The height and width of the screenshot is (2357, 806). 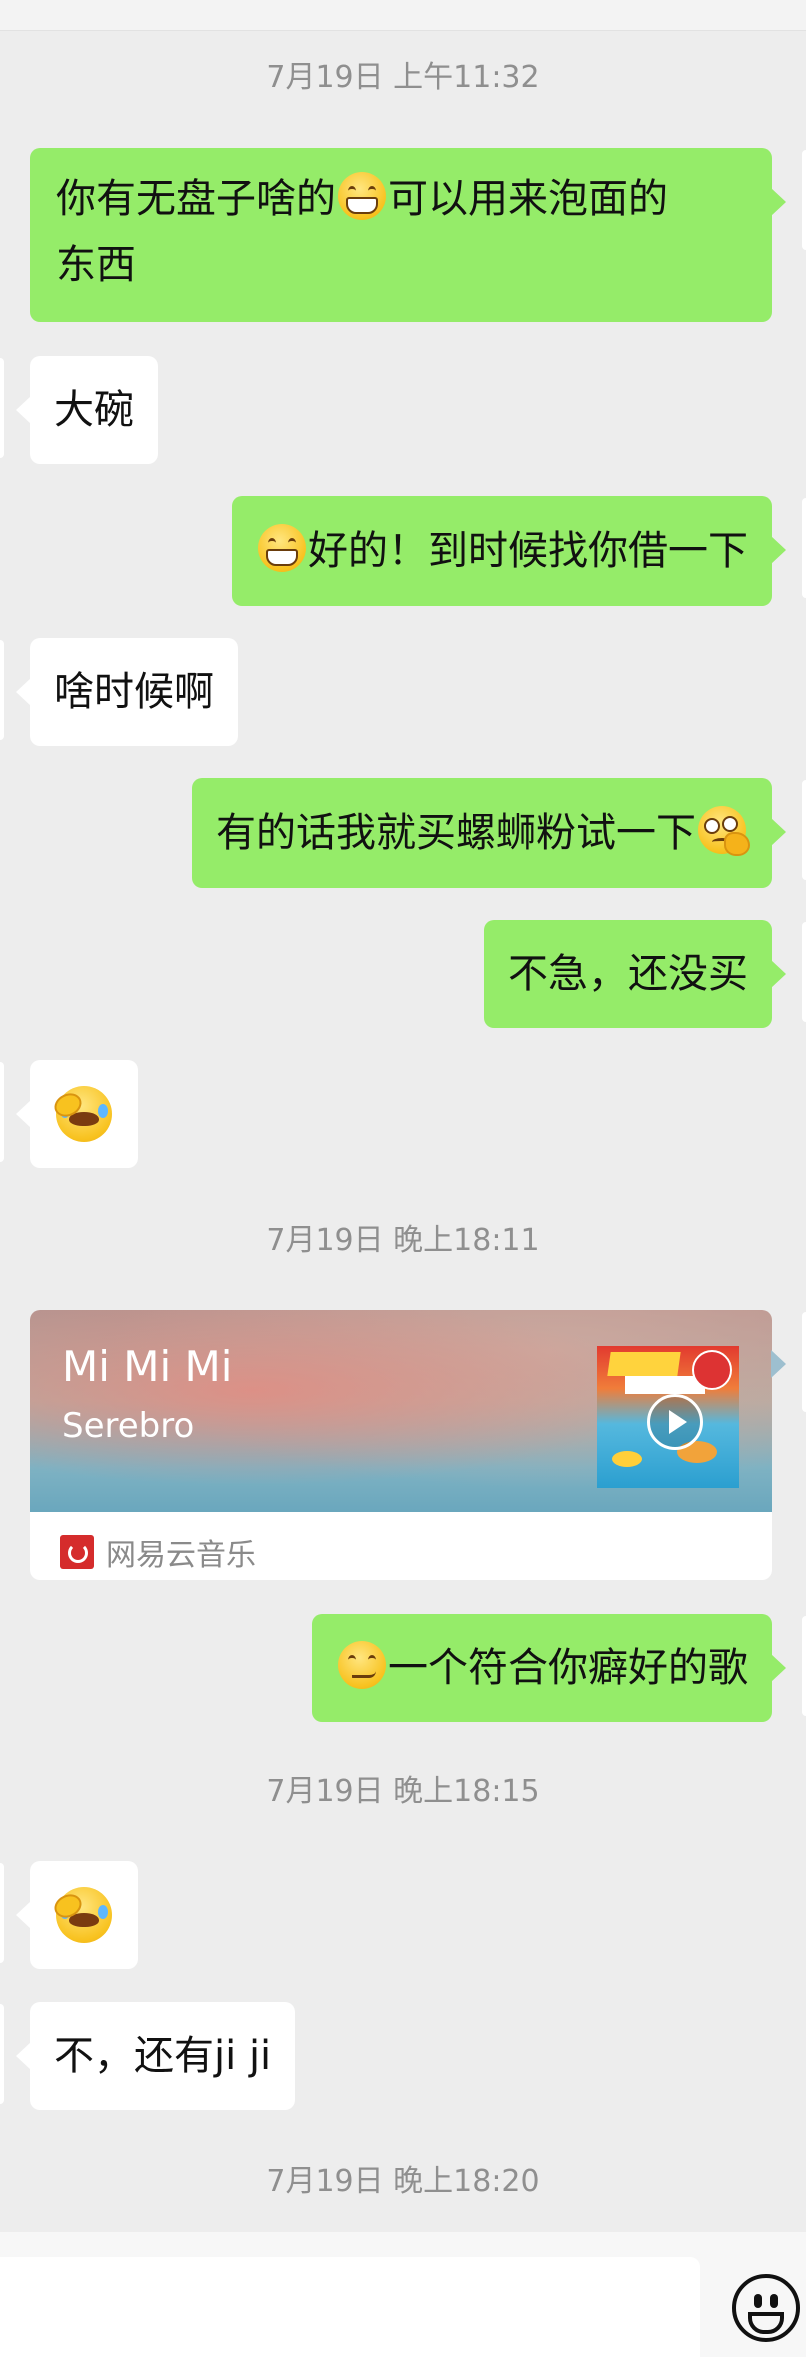 What do you see at coordinates (724, 831) in the screenshot?
I see `woozy-thinking-icon` at bounding box center [724, 831].